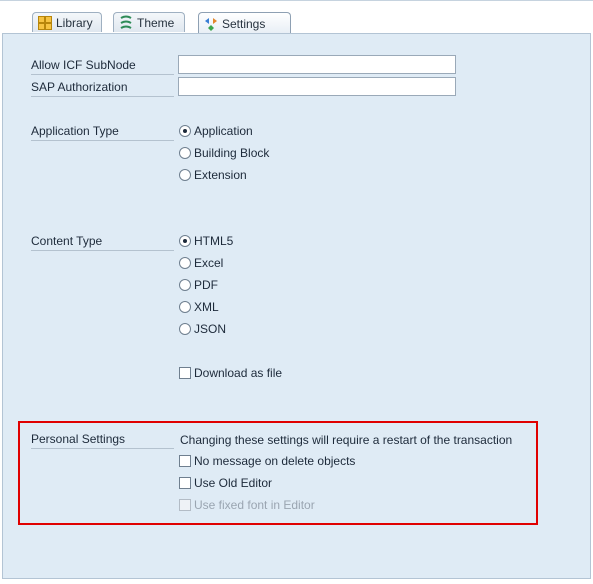 Image resolution: width=593 pixels, height=584 pixels. I want to click on top-divider, so click(296, 0).